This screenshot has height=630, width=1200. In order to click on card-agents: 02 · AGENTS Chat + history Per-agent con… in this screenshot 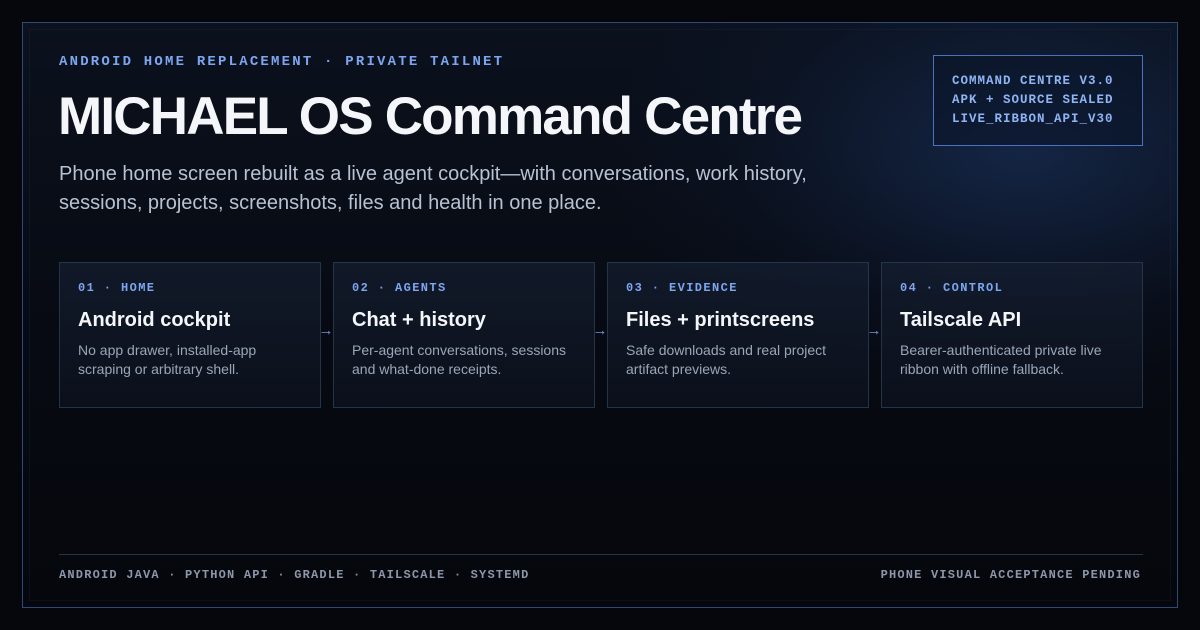, I will do `click(464, 335)`.